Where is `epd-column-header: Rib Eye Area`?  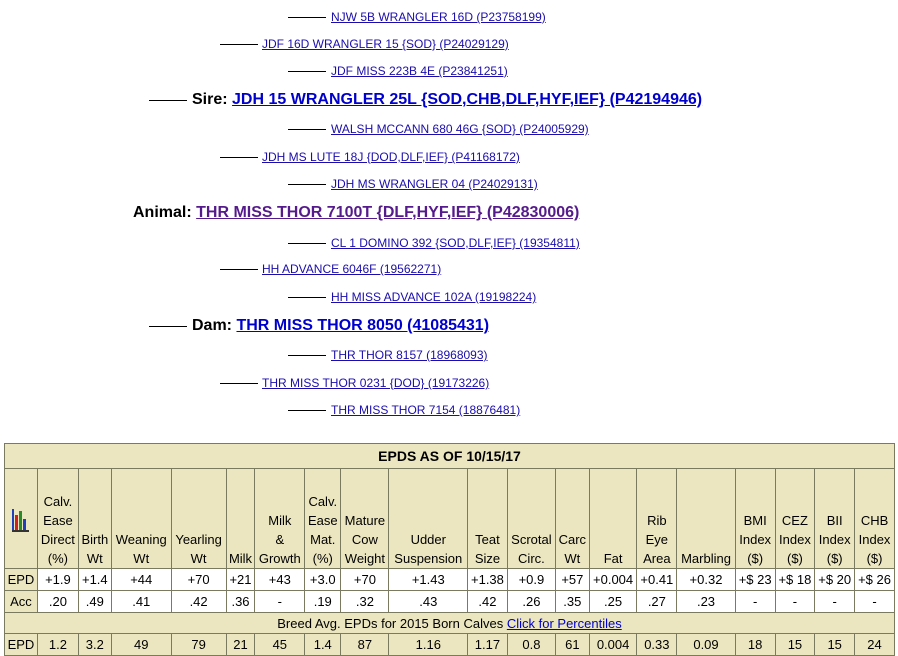
epd-column-header: Rib Eye Area is located at coordinates (657, 518).